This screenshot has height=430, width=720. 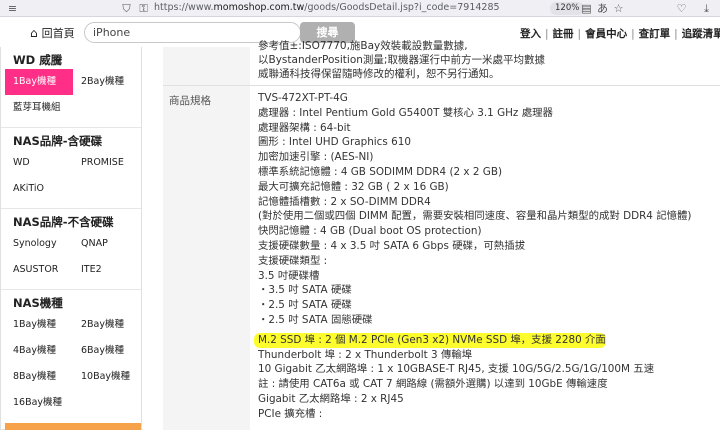 I want to click on sidebar-item-2bay-model: 2Bay機種, so click(x=107, y=325).